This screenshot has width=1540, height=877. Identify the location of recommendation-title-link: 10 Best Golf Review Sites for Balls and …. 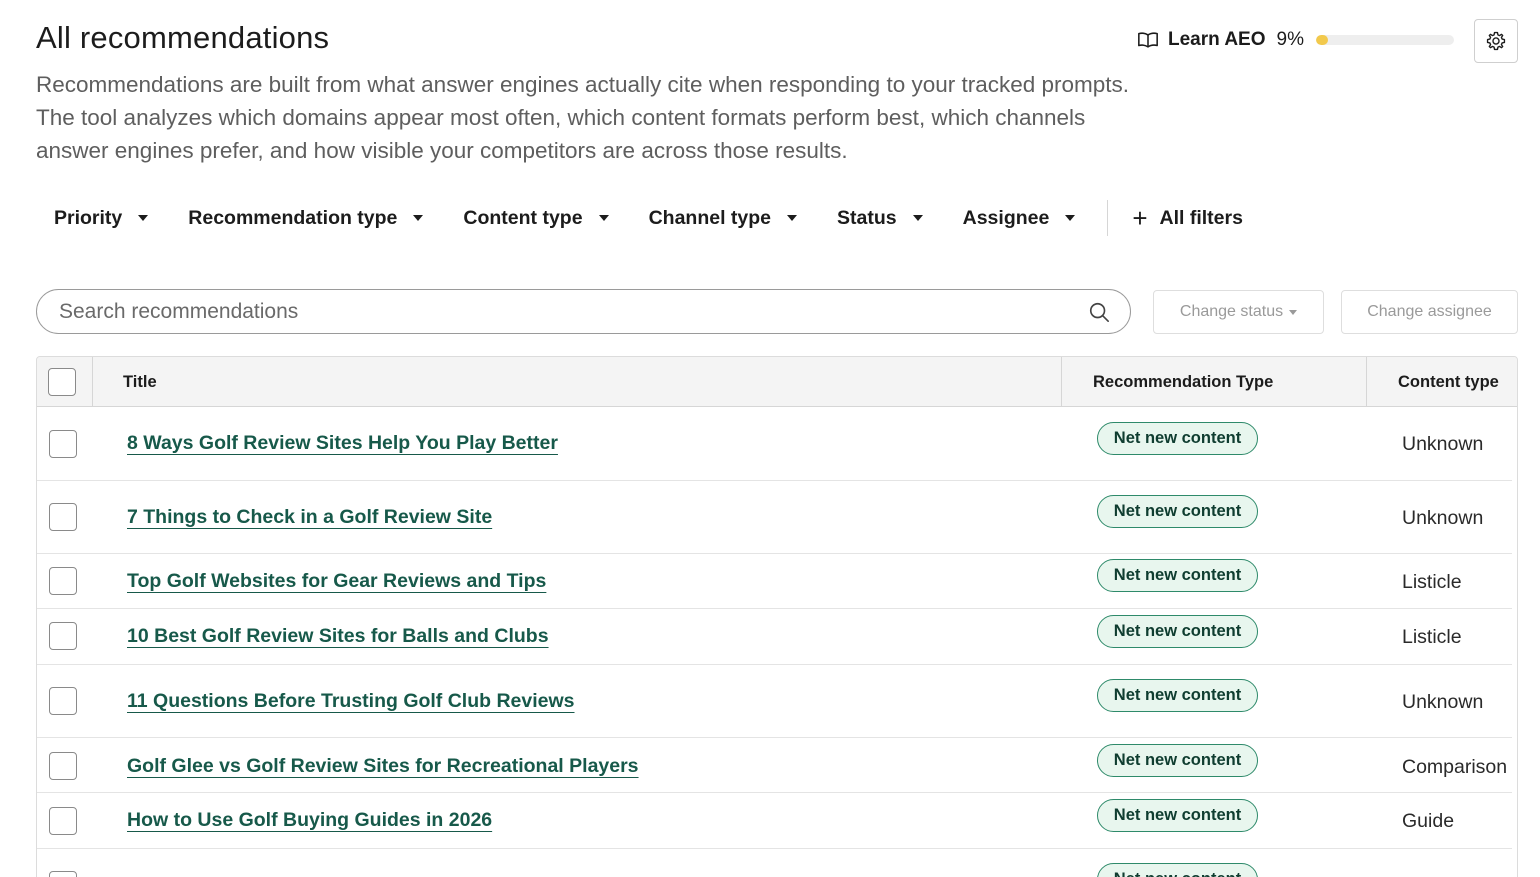
(338, 636).